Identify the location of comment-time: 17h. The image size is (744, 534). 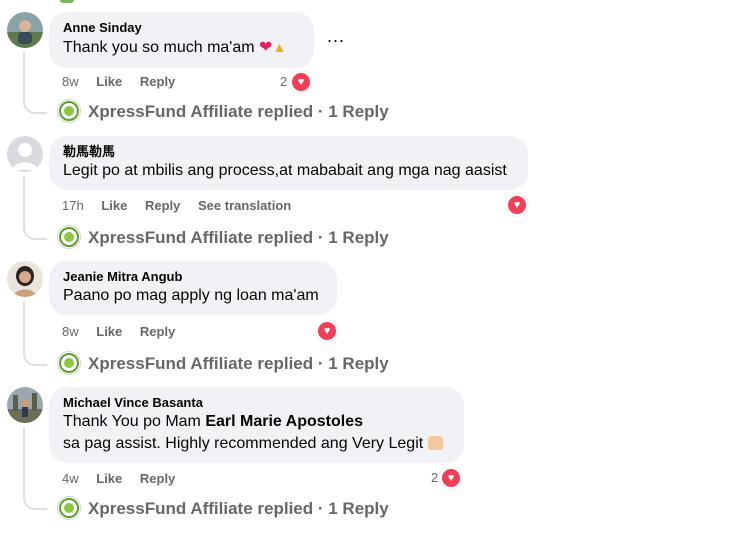
(73, 205).